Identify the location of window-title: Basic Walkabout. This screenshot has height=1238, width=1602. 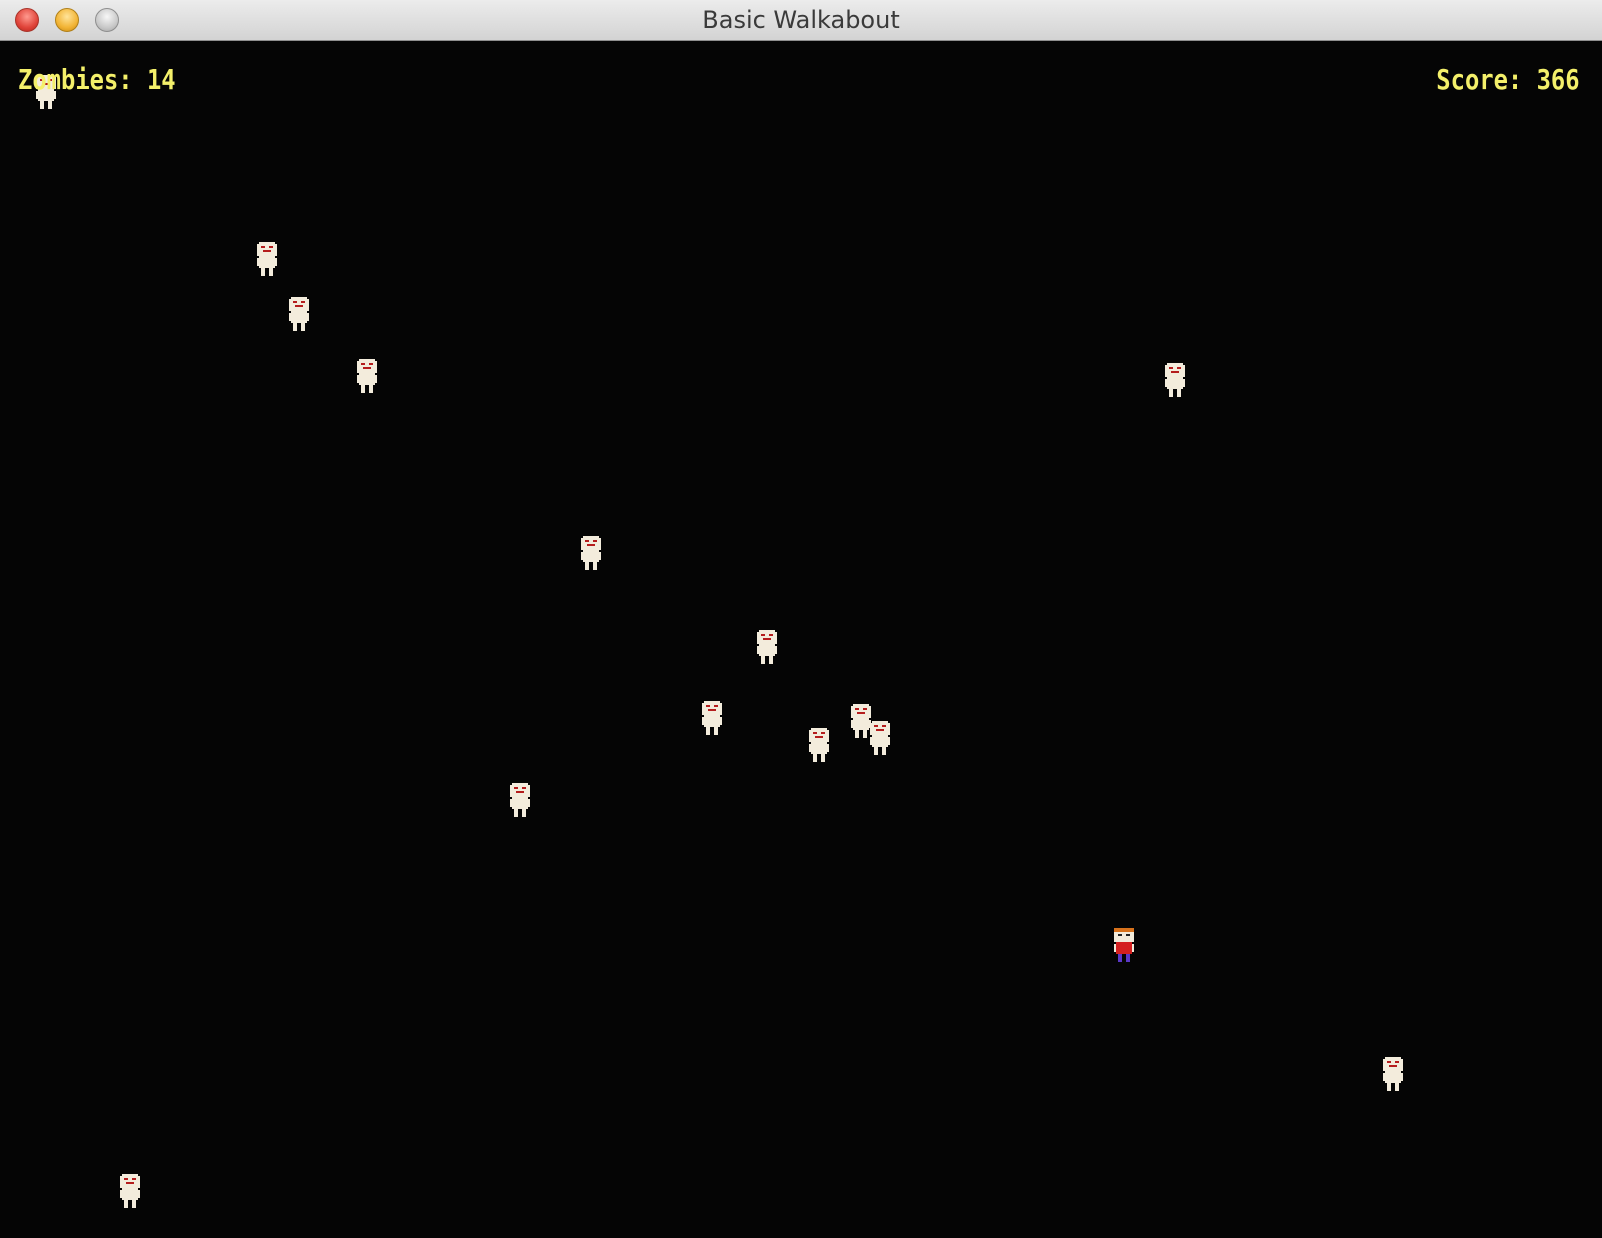
(801, 20).